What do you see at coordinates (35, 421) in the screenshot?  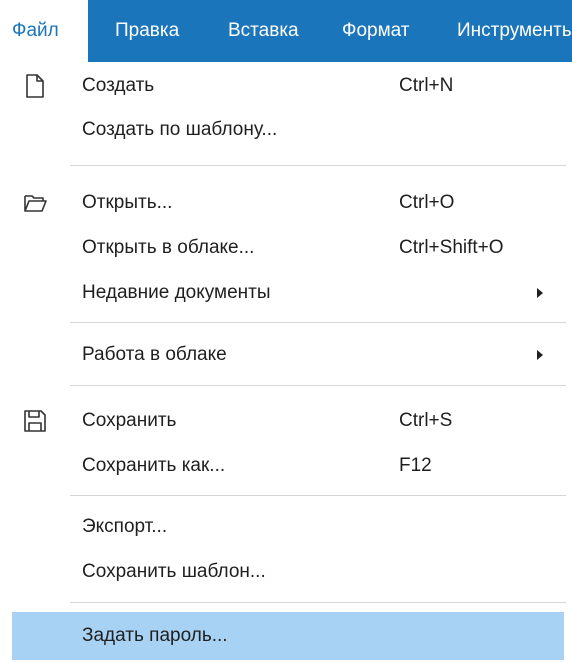 I see `save-icon` at bounding box center [35, 421].